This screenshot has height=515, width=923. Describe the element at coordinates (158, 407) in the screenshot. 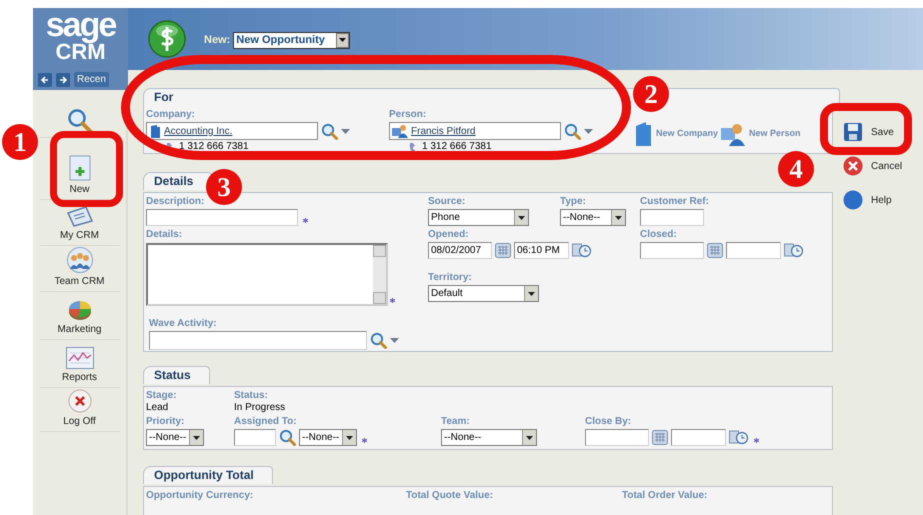

I see `field-value: Lead` at that location.